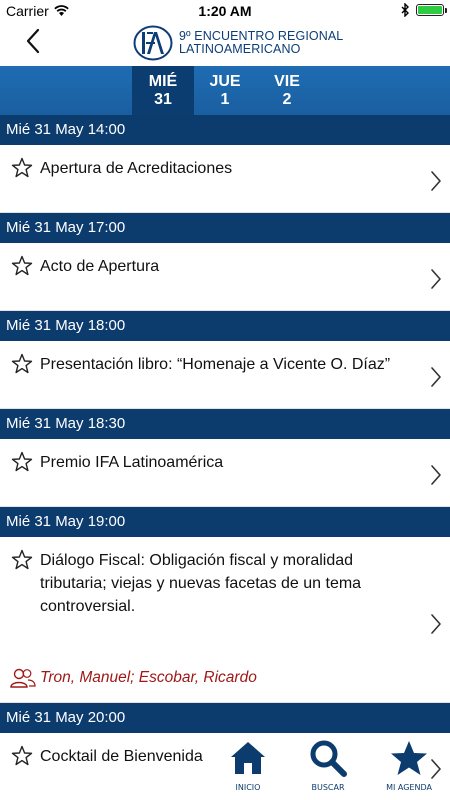  Describe the element at coordinates (132, 462) in the screenshot. I see `session-title: Premio IFA Latinoamérica` at that location.